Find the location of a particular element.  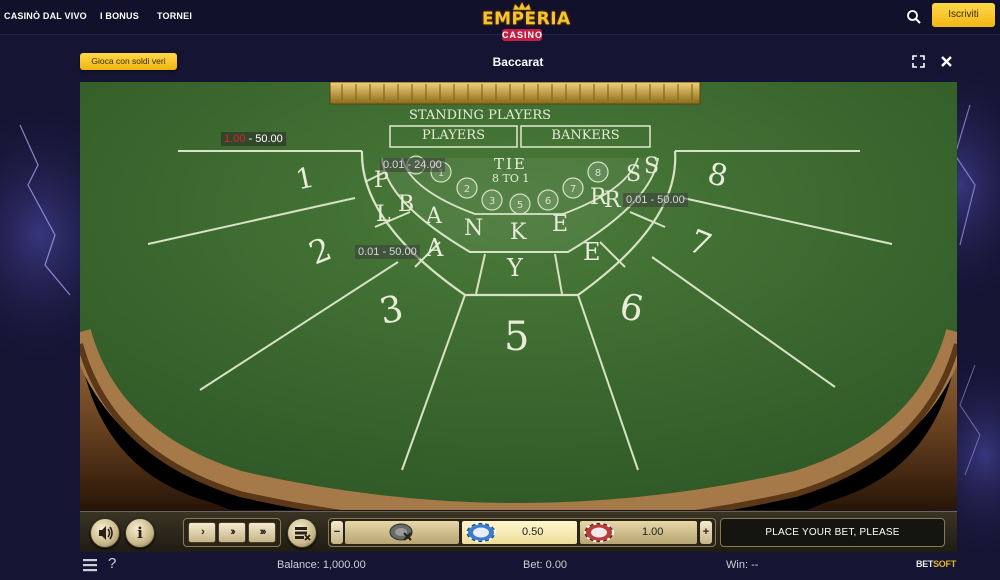

svg-text: 3 is located at coordinates (492, 201).